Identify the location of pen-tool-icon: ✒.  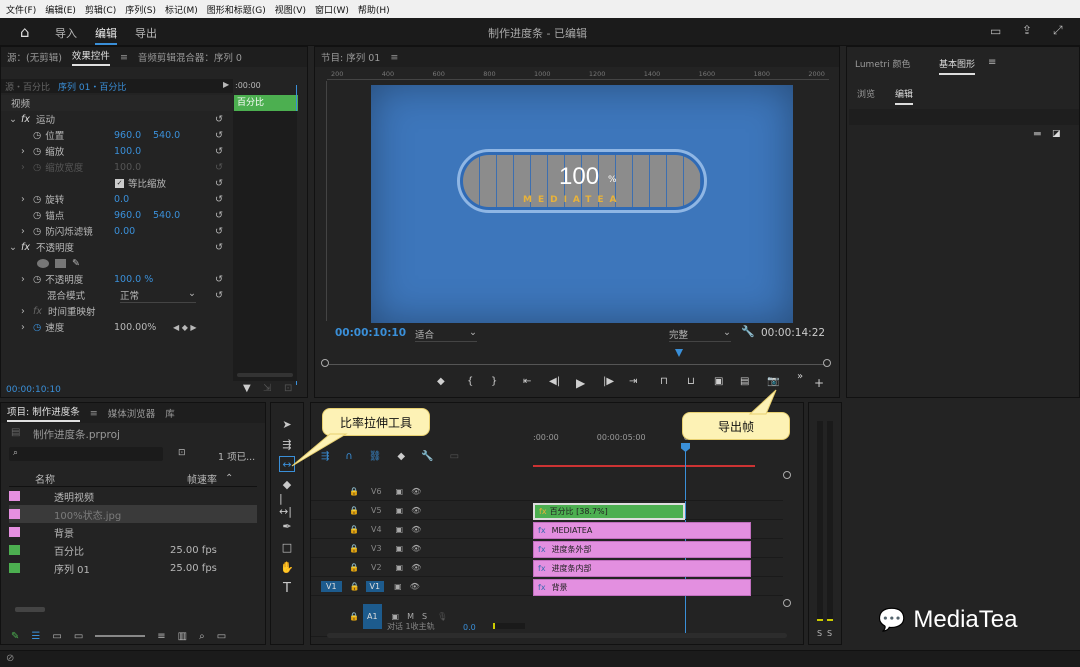
(287, 526).